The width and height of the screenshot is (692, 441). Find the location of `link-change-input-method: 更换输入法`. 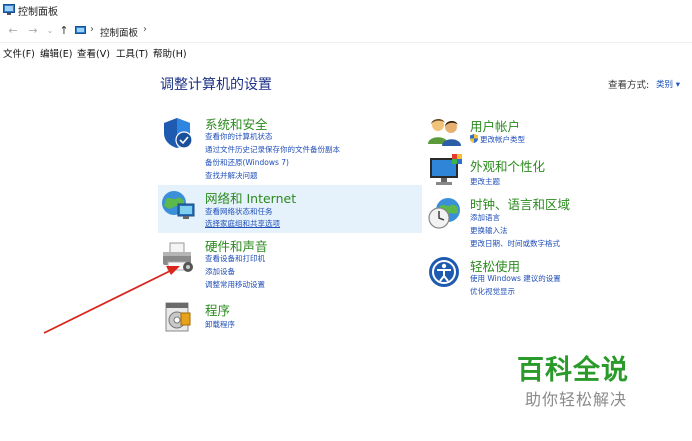

link-change-input-method: 更换输入法 is located at coordinates (489, 230).